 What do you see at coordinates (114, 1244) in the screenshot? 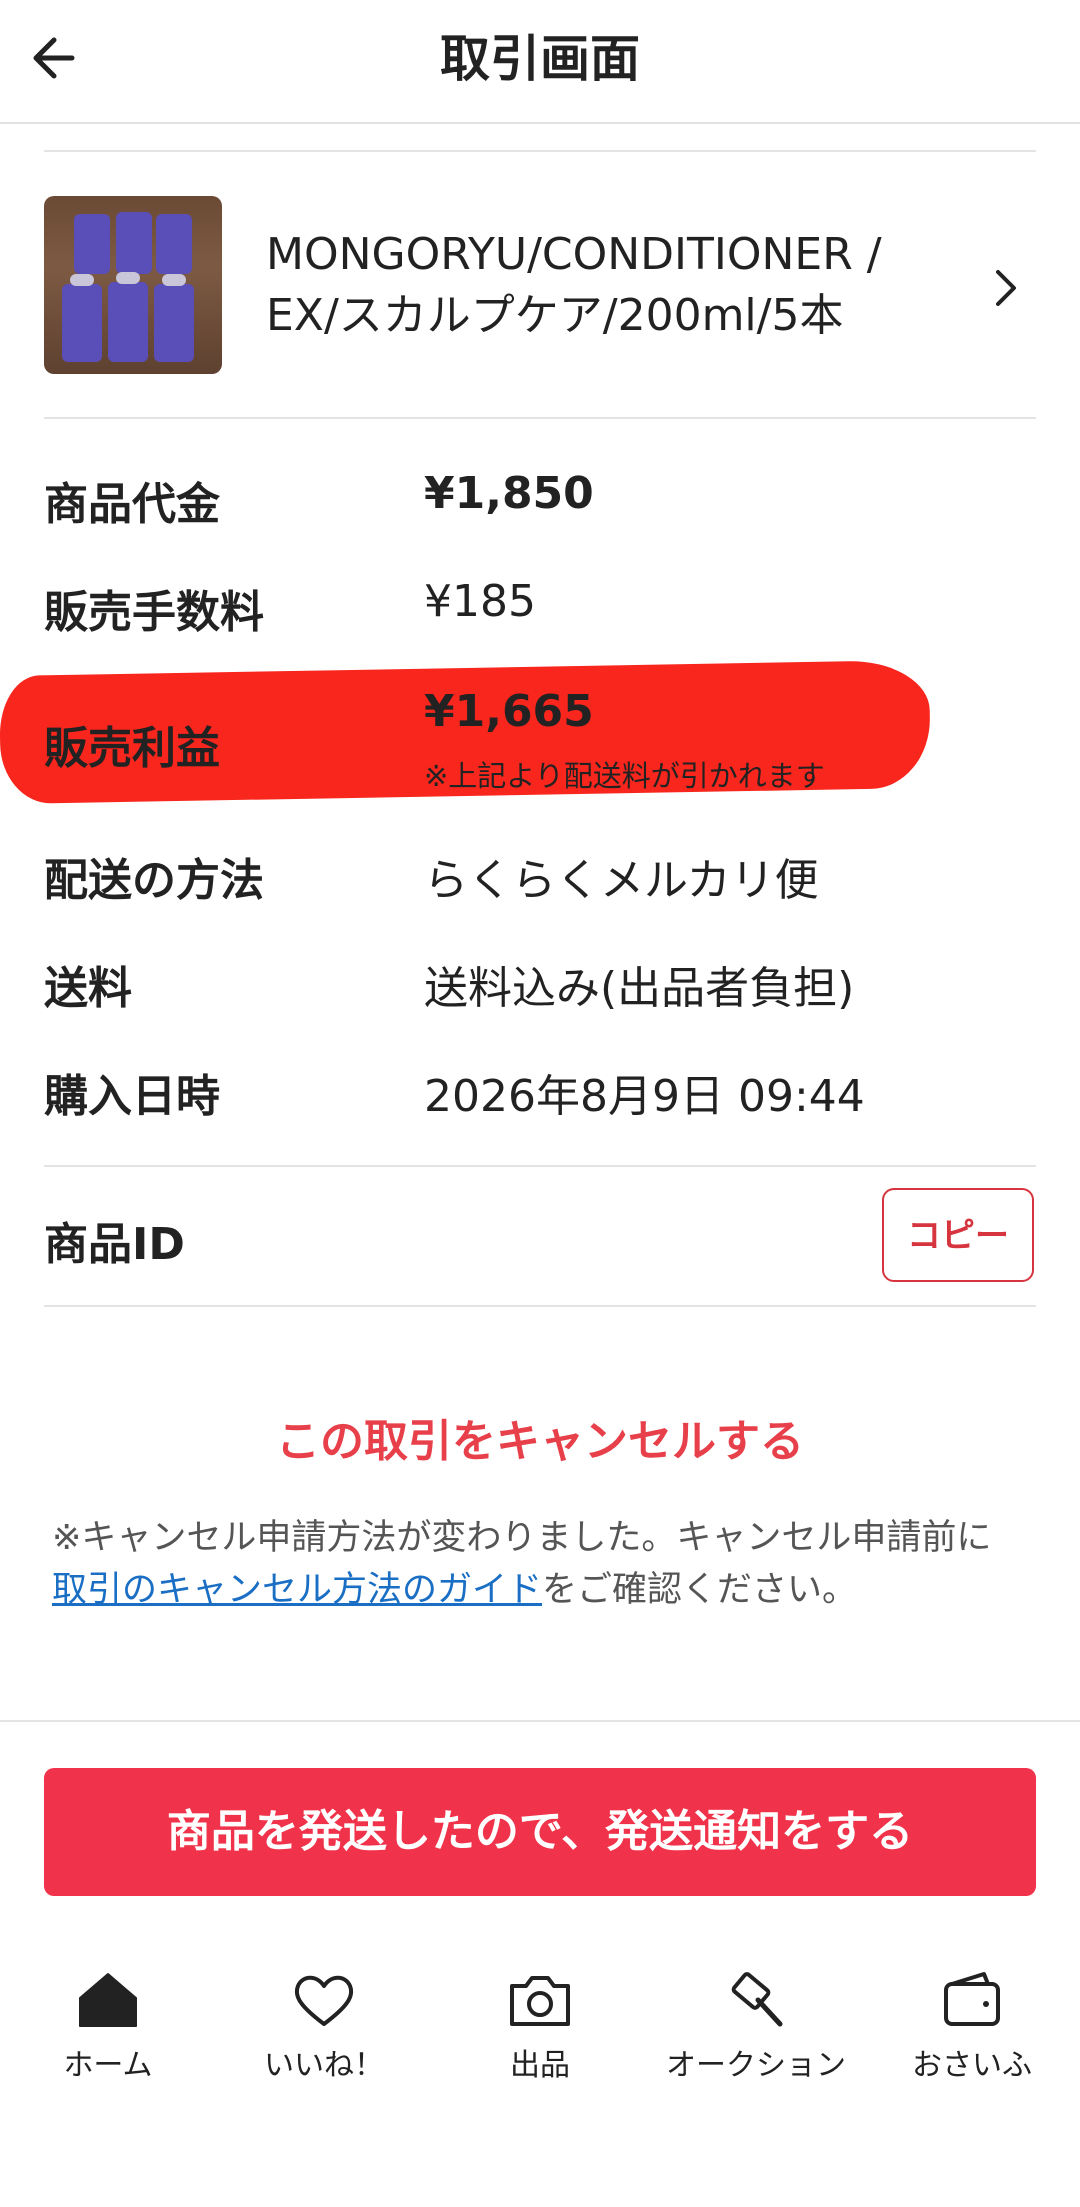
I see `product-id-label: 商品ID` at bounding box center [114, 1244].